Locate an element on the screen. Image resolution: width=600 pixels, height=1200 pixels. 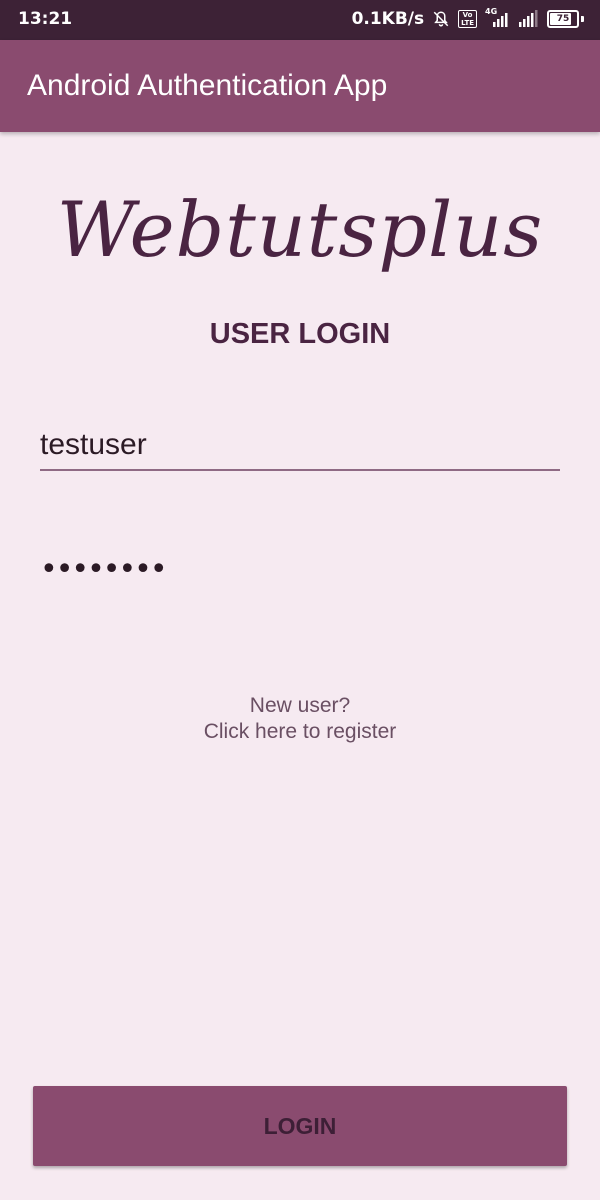
net-speed: 0.1KB/s is located at coordinates (388, 19).